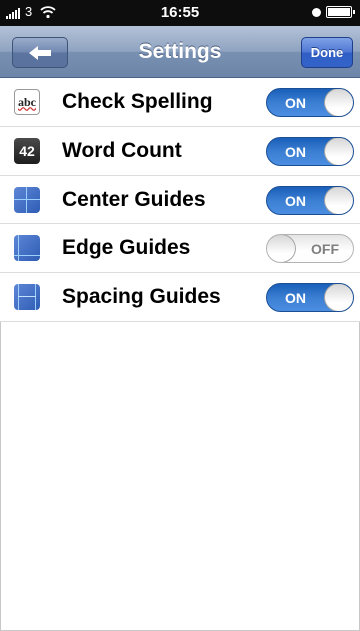  What do you see at coordinates (316, 12) in the screenshot?
I see `rotation-lock-icon` at bounding box center [316, 12].